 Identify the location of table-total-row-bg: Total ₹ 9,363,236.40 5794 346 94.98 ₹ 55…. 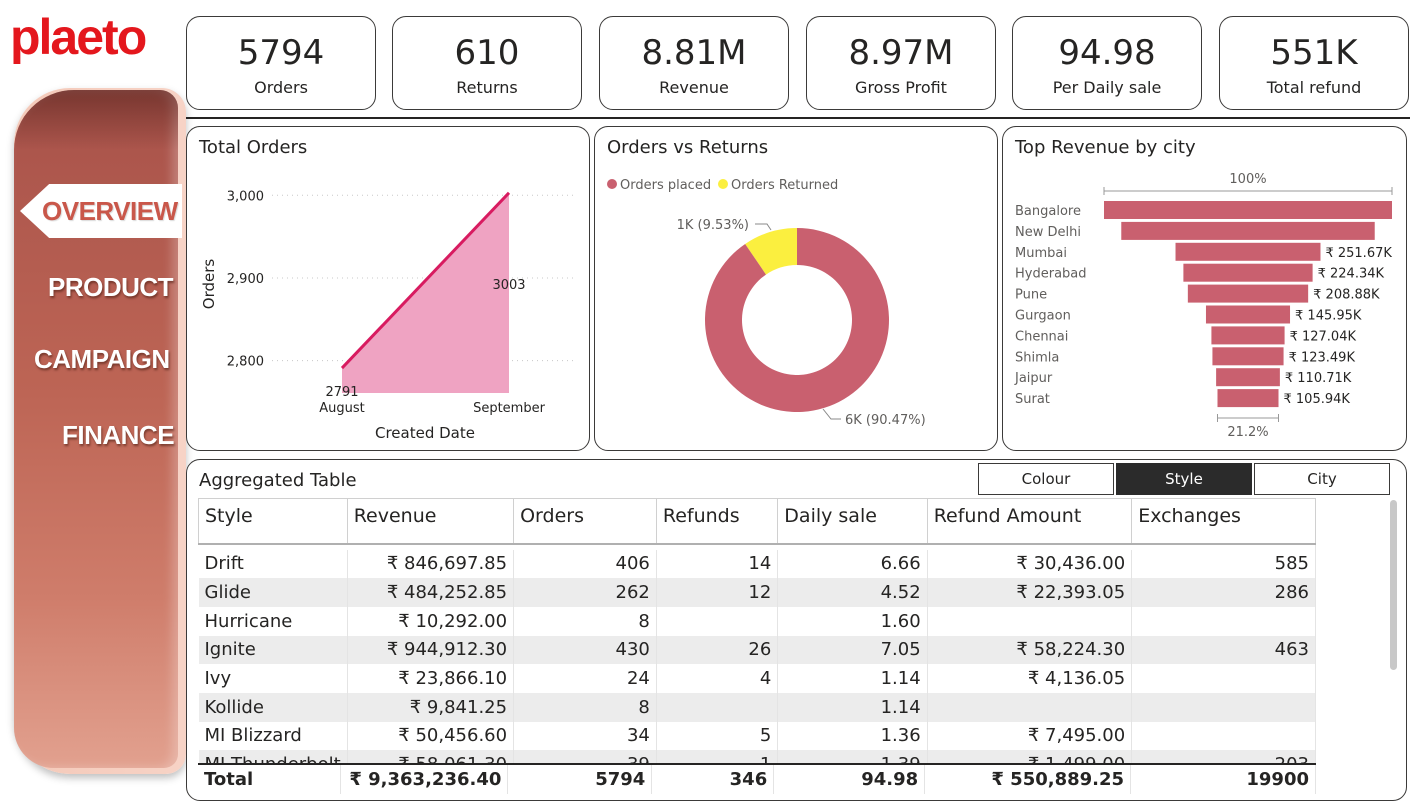
(757, 778).